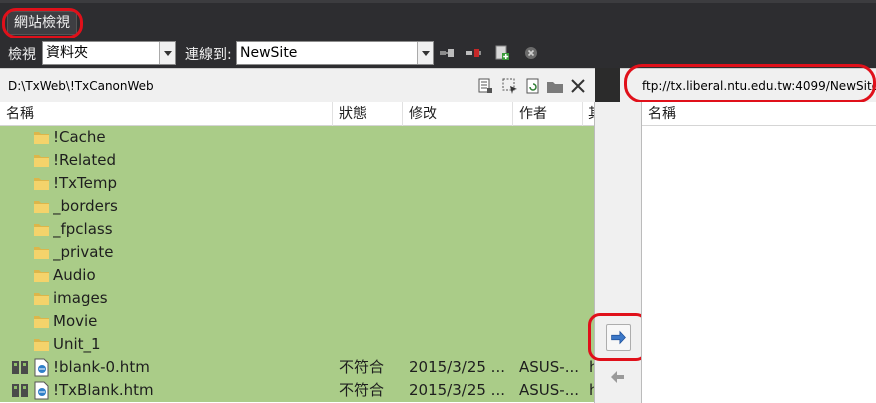  I want to click on local-path: D:\TxWeb\!TxCanonWeb, so click(81, 86).